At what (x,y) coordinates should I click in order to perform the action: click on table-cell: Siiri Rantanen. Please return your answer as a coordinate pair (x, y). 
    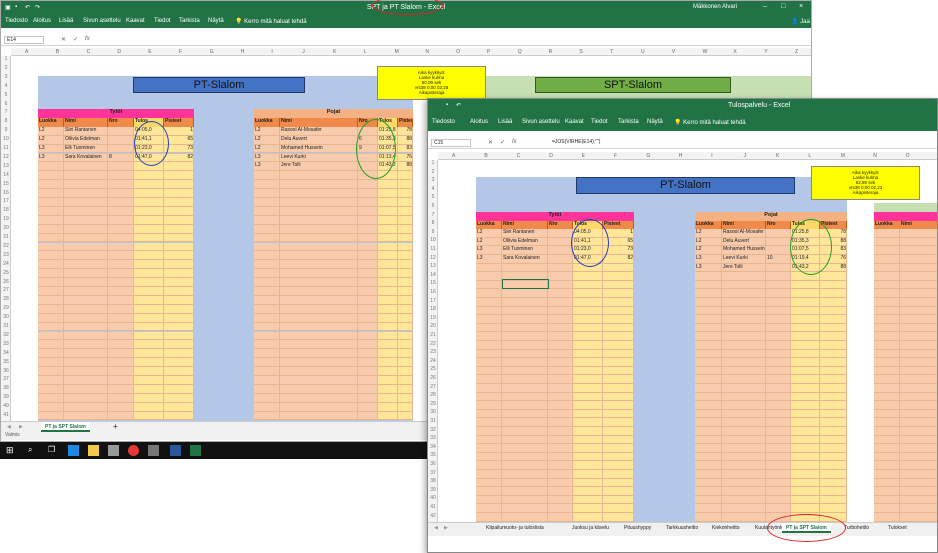
    Looking at the image, I should click on (525, 233).